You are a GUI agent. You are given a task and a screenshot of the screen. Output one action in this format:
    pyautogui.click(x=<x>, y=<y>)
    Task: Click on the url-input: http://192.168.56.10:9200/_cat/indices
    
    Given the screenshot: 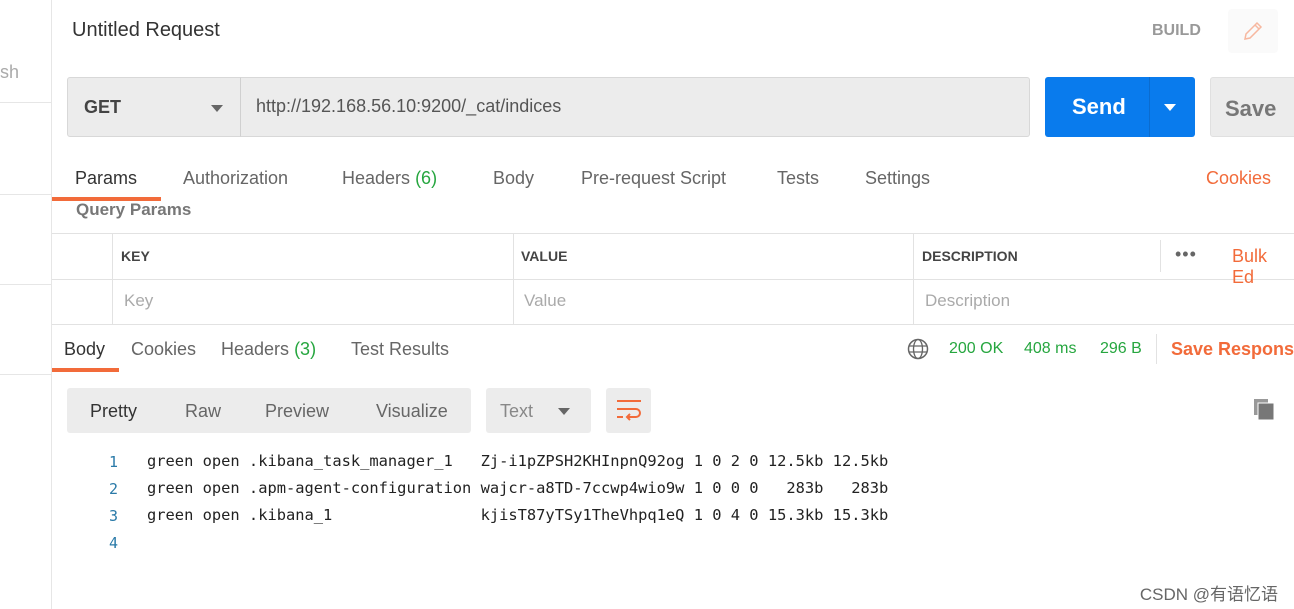 What is the action you would take?
    pyautogui.click(x=635, y=107)
    